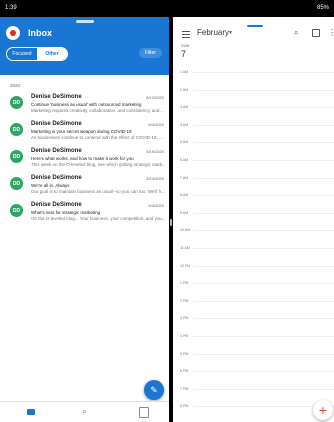 This screenshot has width=334, height=422. I want to click on date: 6/4/2020, so click(156, 124).